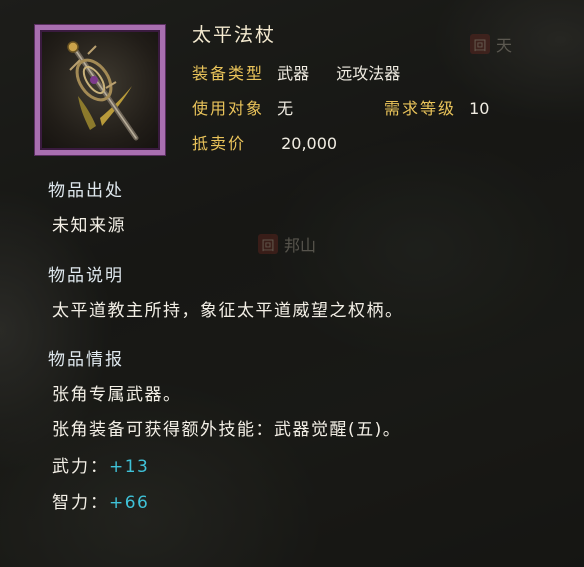 This screenshot has height=567, width=584. I want to click on equipment-type-label: 装备类型, so click(228, 73).